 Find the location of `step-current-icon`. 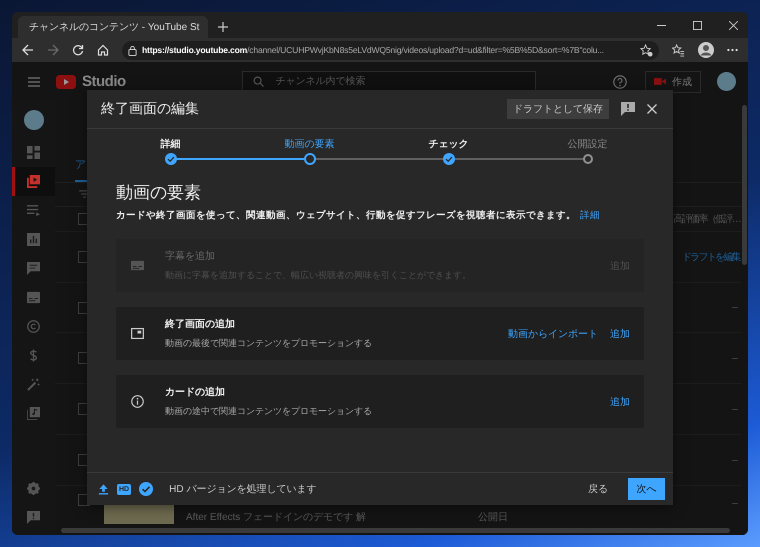

step-current-icon is located at coordinates (310, 159).